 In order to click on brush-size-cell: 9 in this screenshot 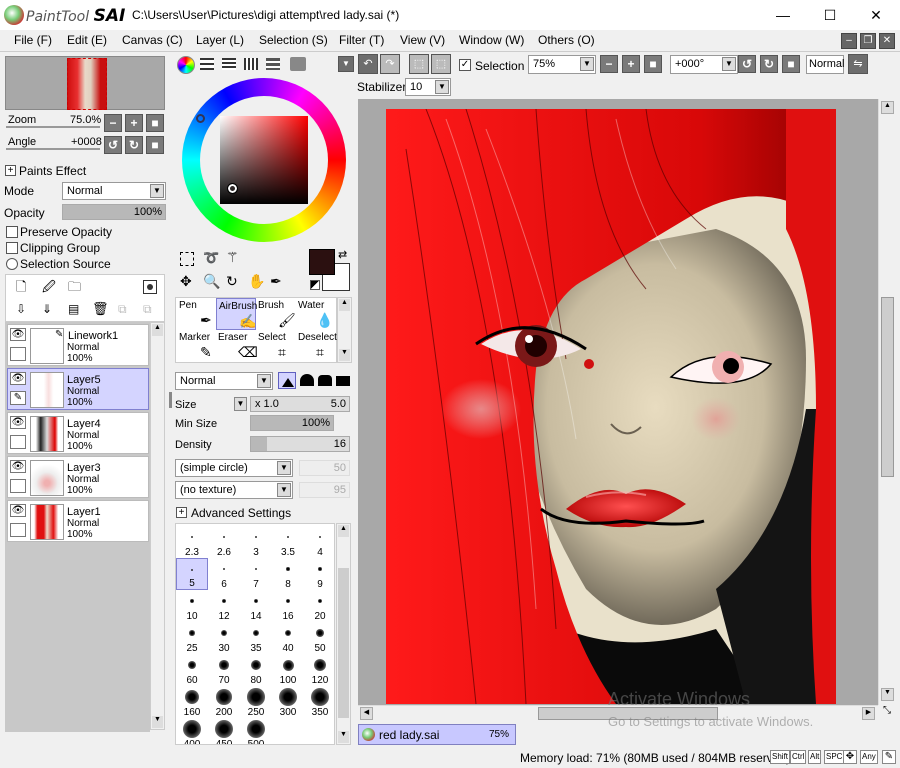, I will do `click(319, 574)`.